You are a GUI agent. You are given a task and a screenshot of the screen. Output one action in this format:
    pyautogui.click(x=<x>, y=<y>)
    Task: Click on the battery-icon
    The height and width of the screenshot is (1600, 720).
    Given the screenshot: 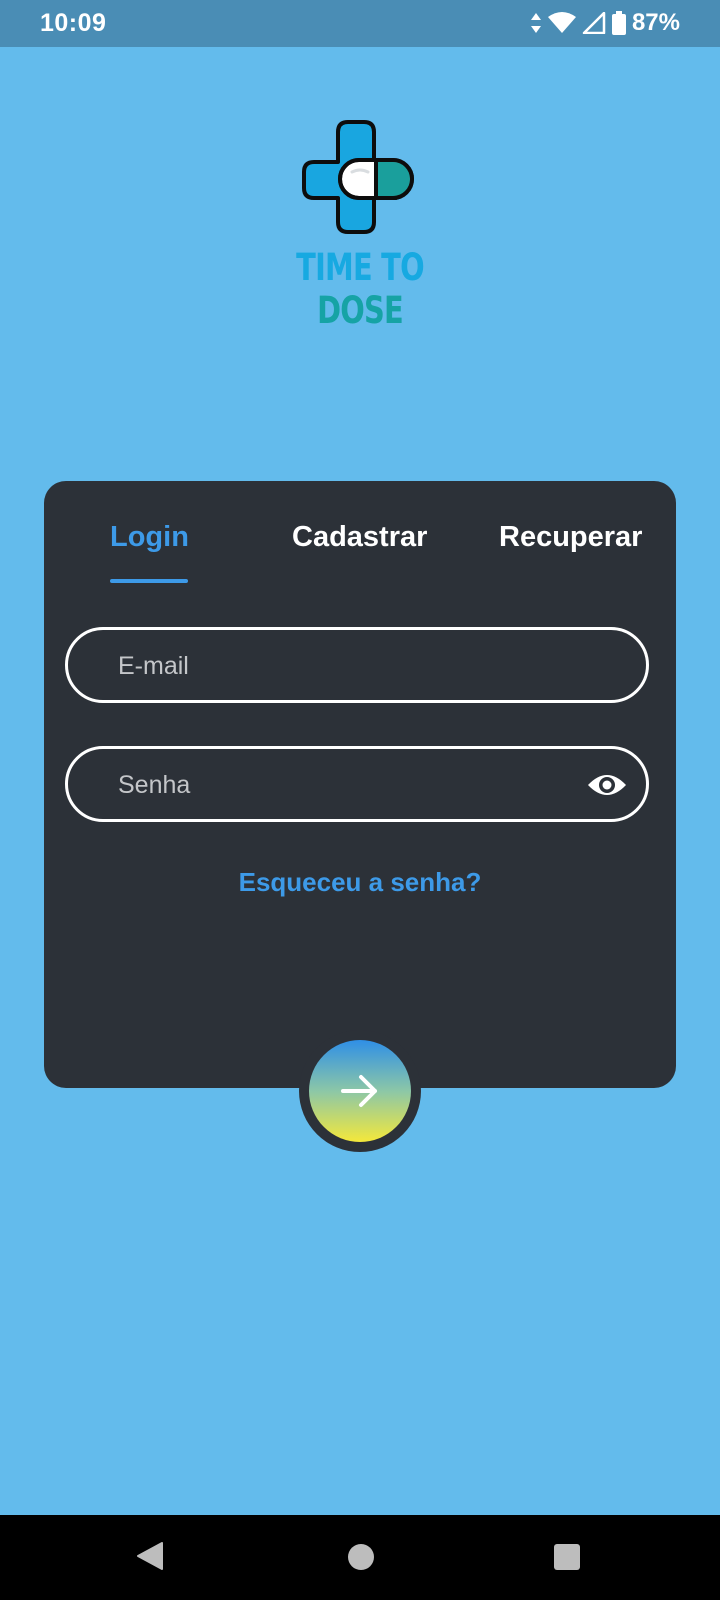 What is the action you would take?
    pyautogui.click(x=618, y=23)
    